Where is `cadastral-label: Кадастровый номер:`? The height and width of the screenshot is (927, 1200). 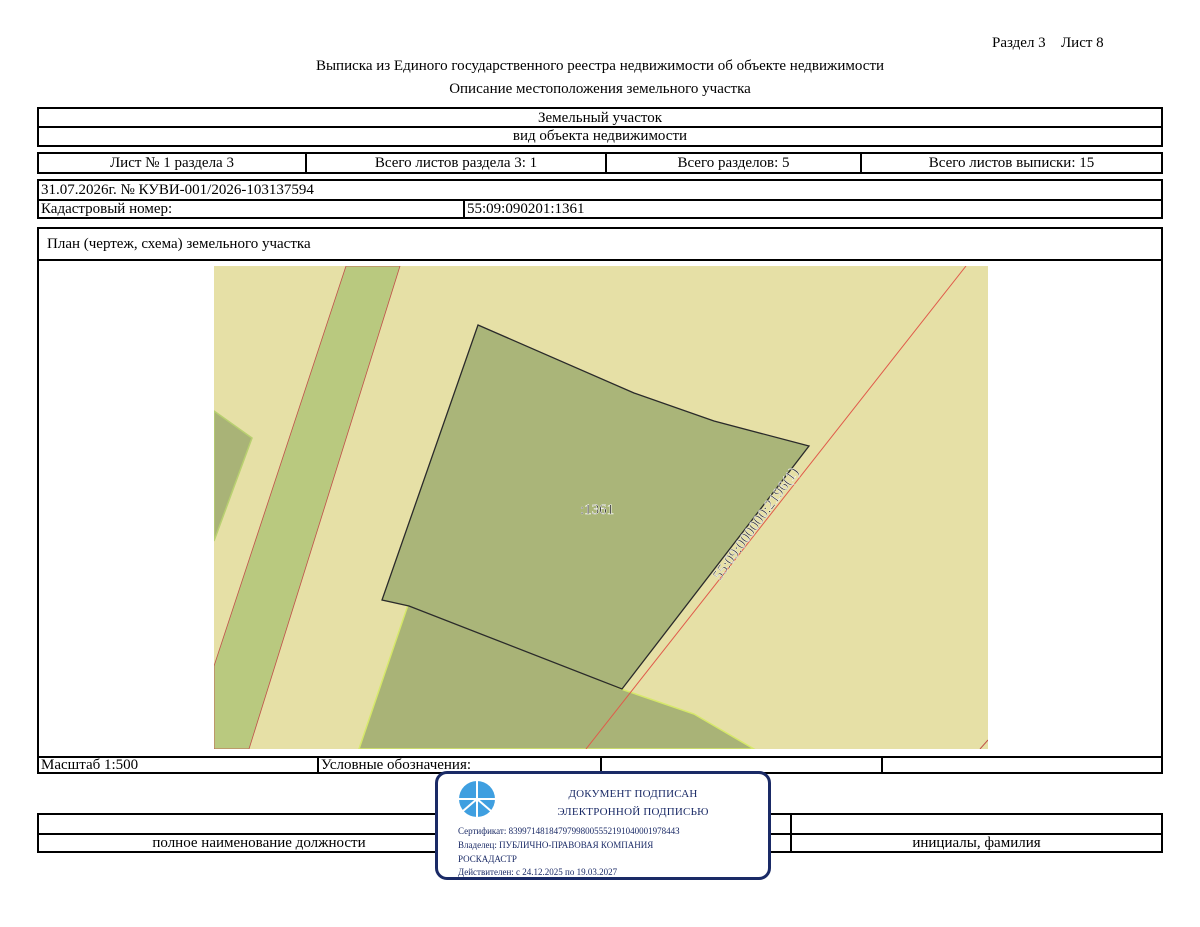
cadastral-label: Кадастровый номер: is located at coordinates (107, 208).